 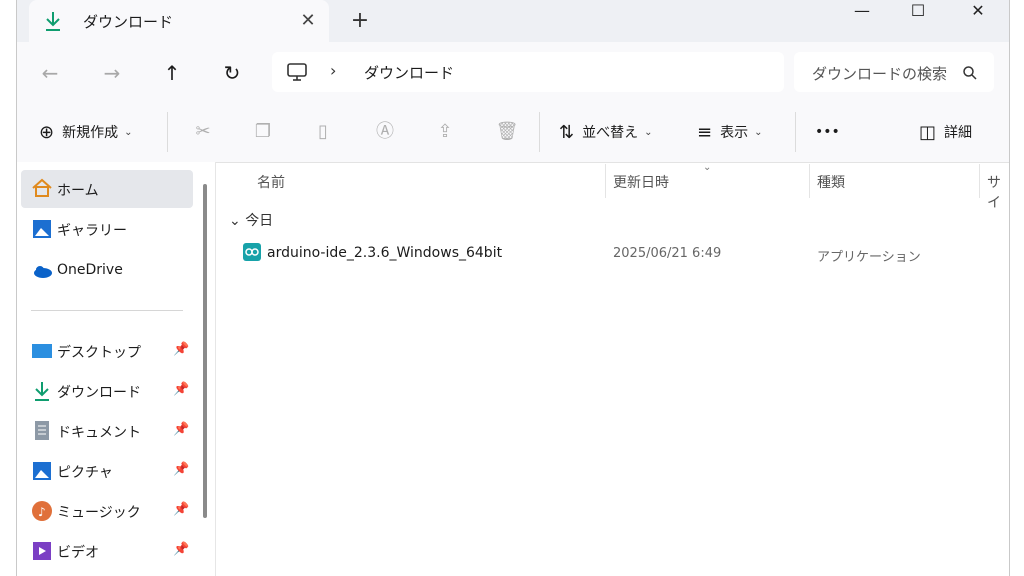 What do you see at coordinates (970, 73) in the screenshot?
I see `search-icon` at bounding box center [970, 73].